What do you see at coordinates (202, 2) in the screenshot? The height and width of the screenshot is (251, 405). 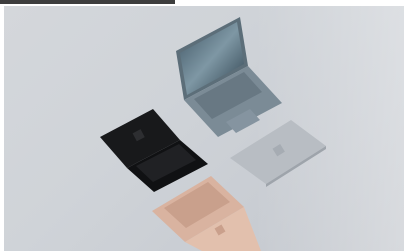 I see `top-strip` at bounding box center [202, 2].